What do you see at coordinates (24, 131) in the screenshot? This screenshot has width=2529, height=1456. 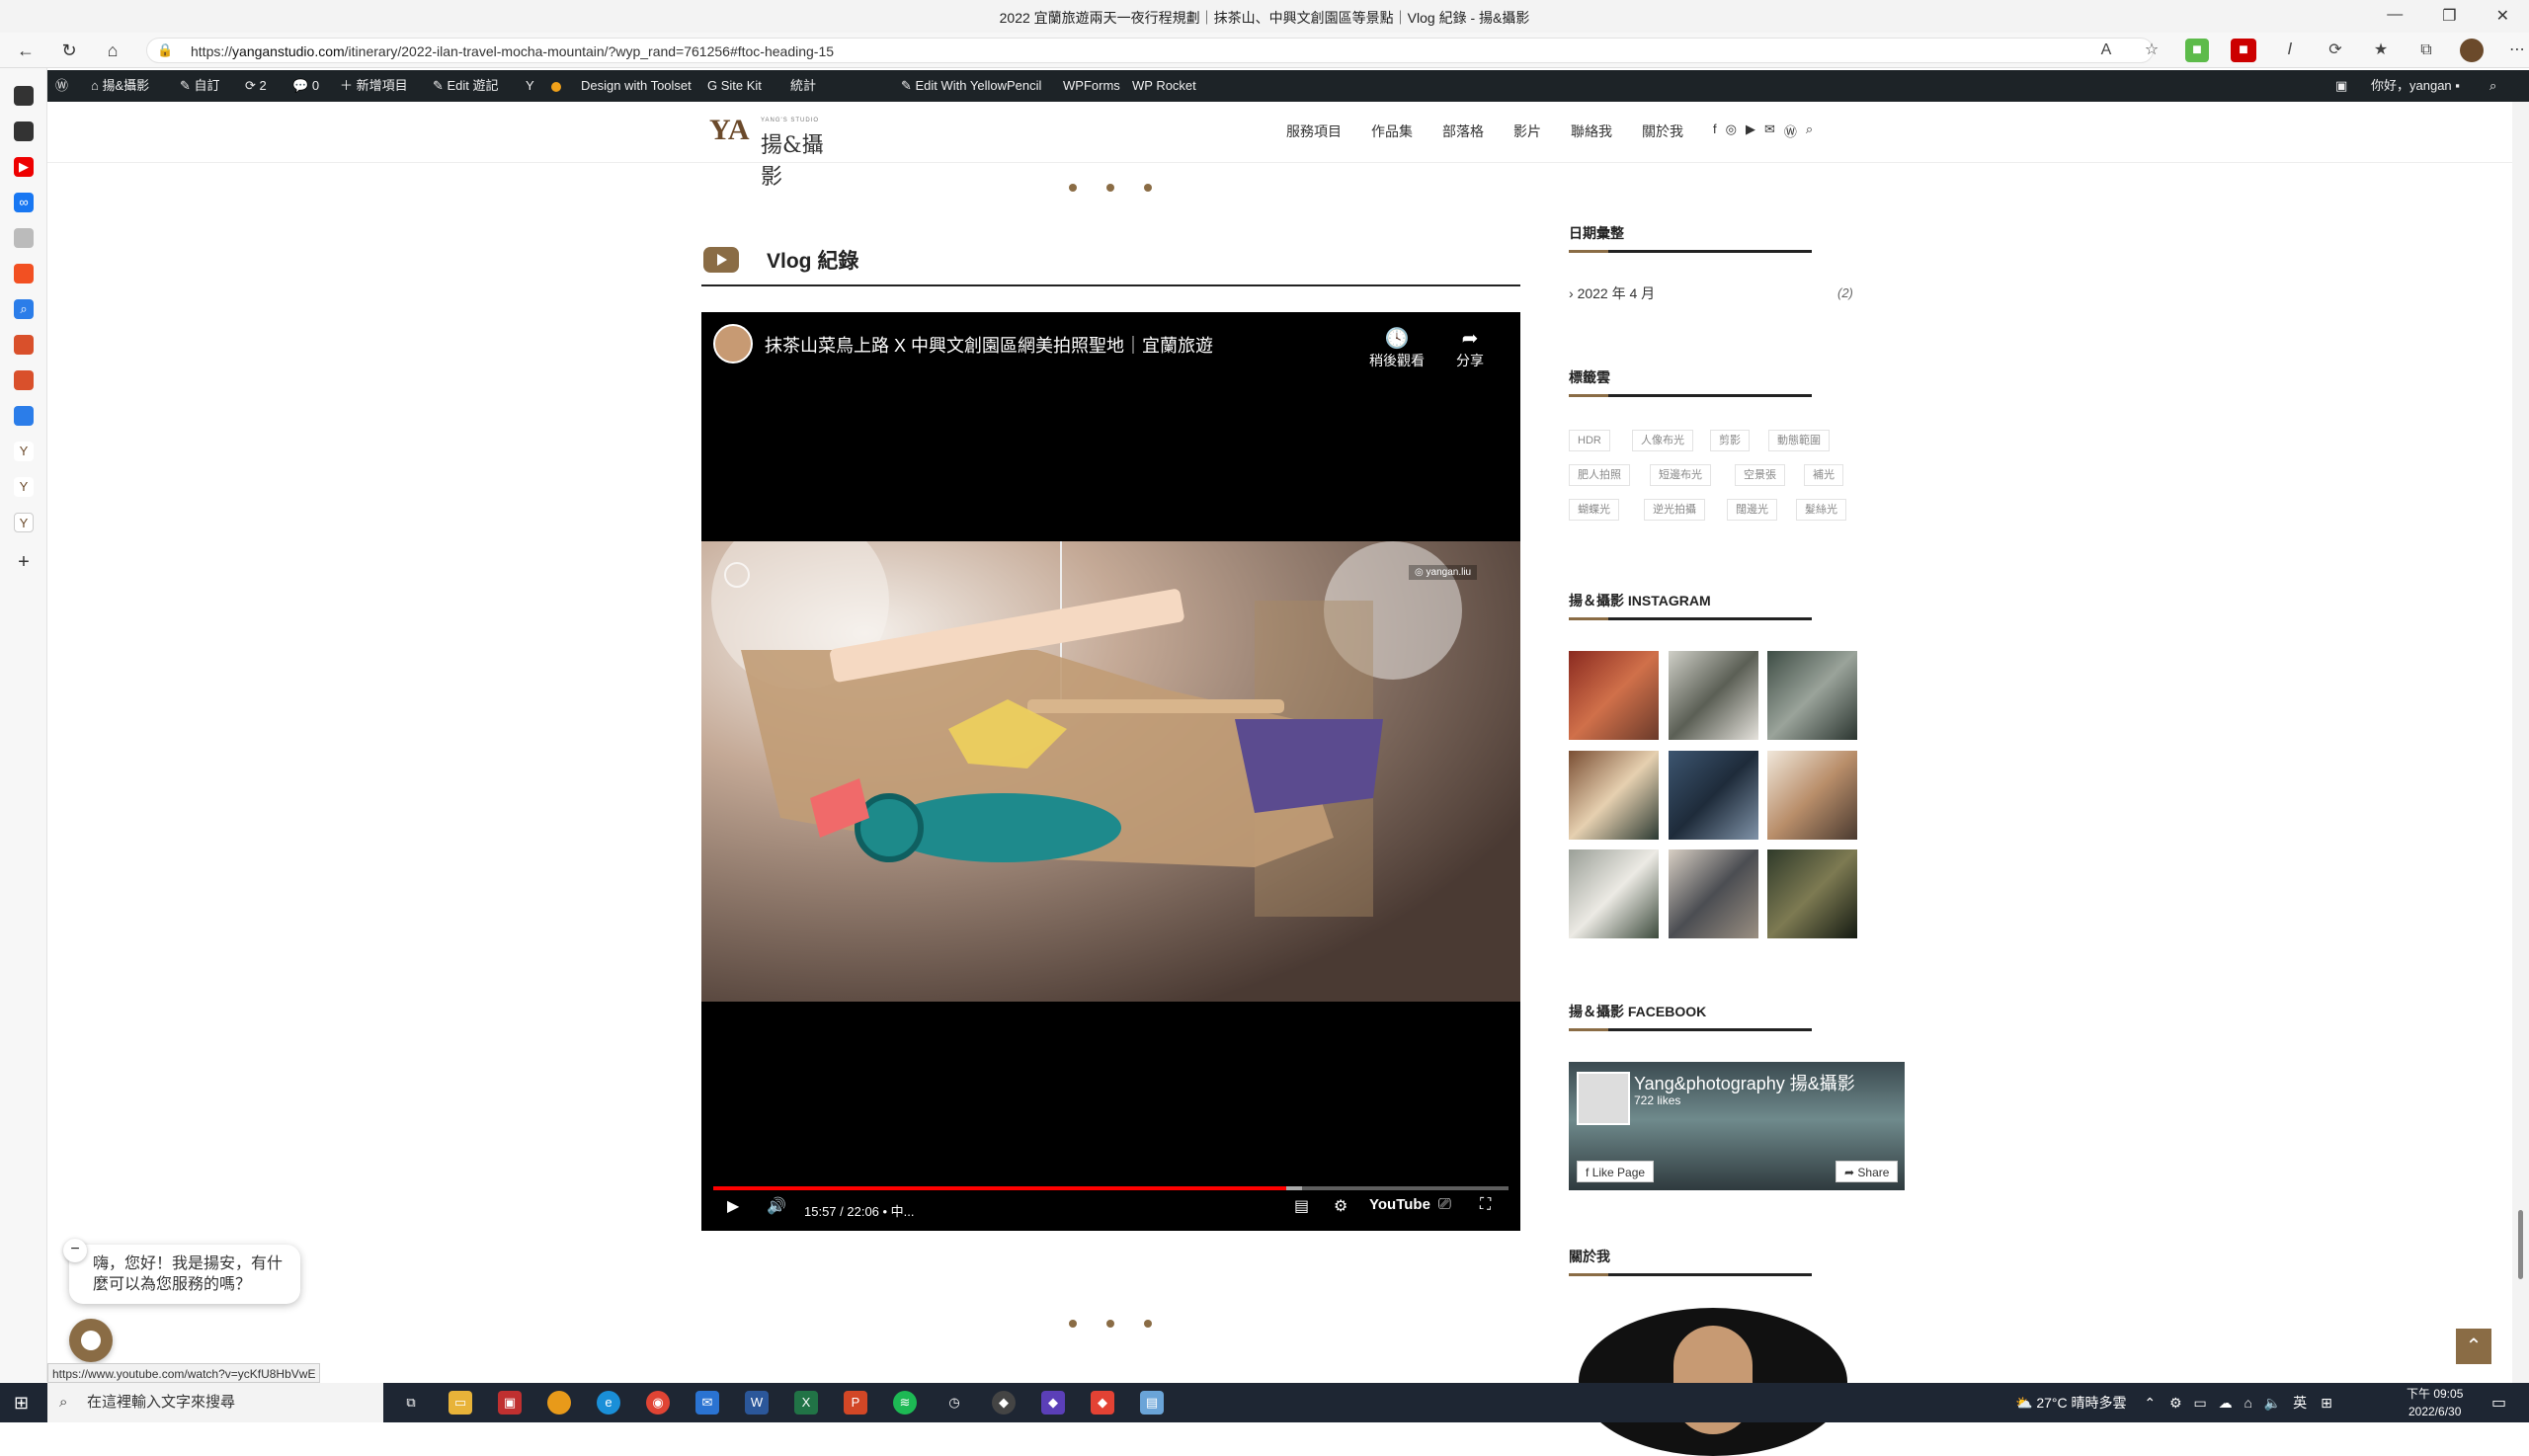 I see `games-icon` at bounding box center [24, 131].